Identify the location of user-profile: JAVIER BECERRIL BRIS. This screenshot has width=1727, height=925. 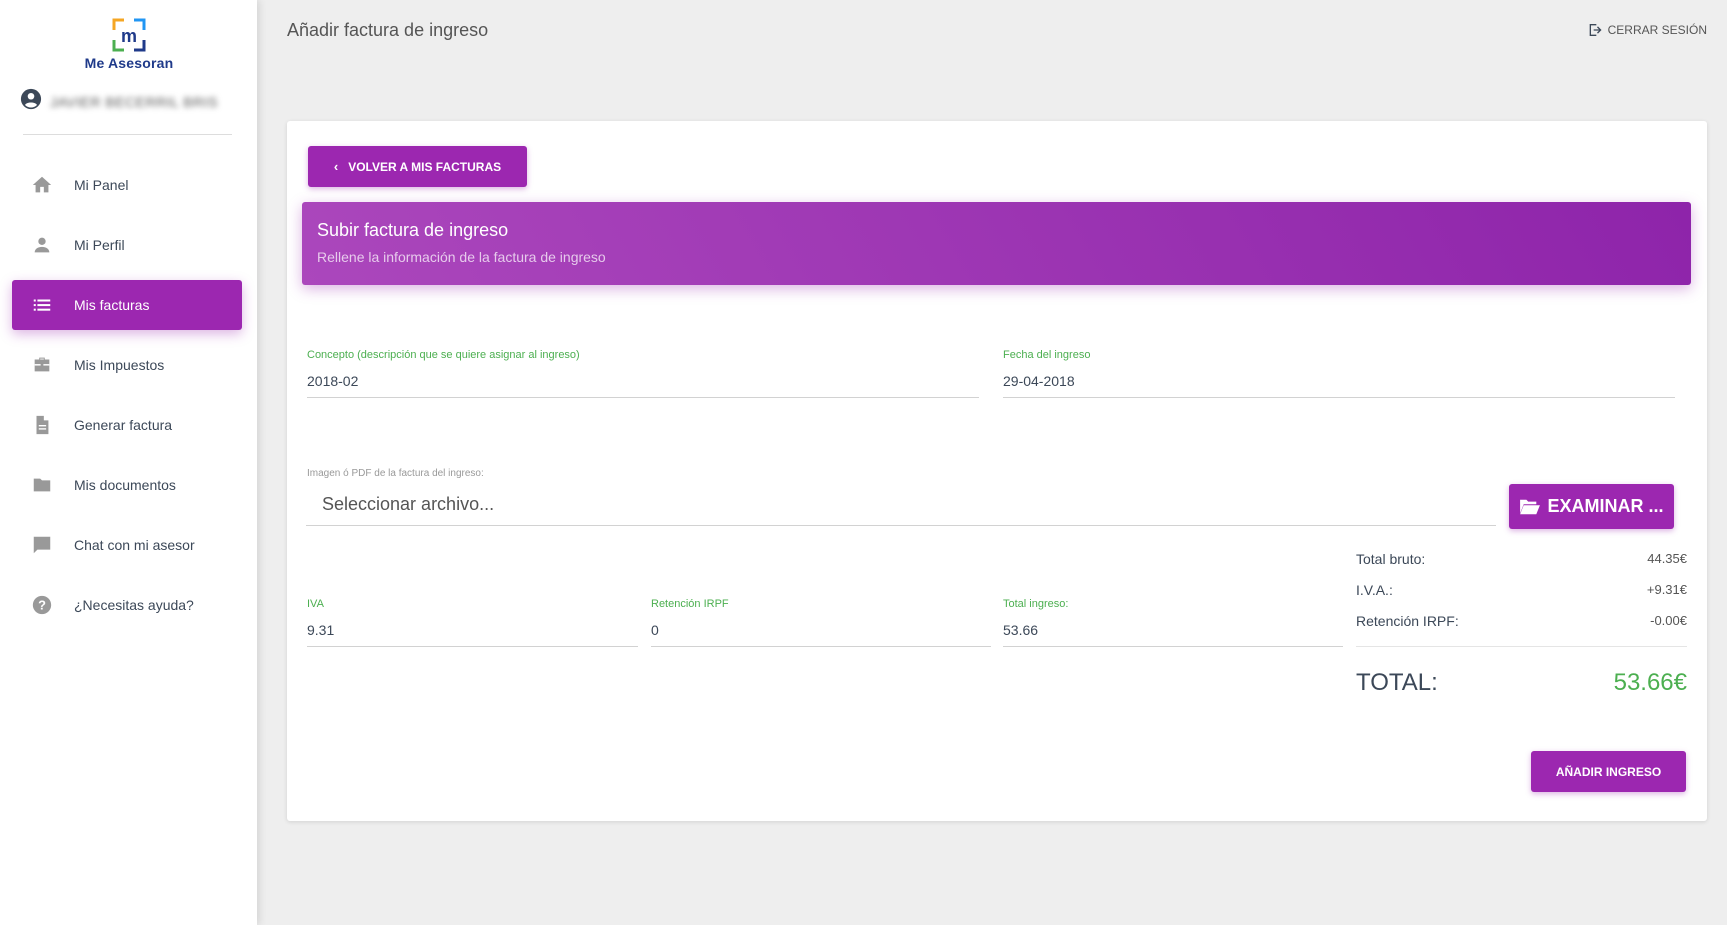
(119, 101).